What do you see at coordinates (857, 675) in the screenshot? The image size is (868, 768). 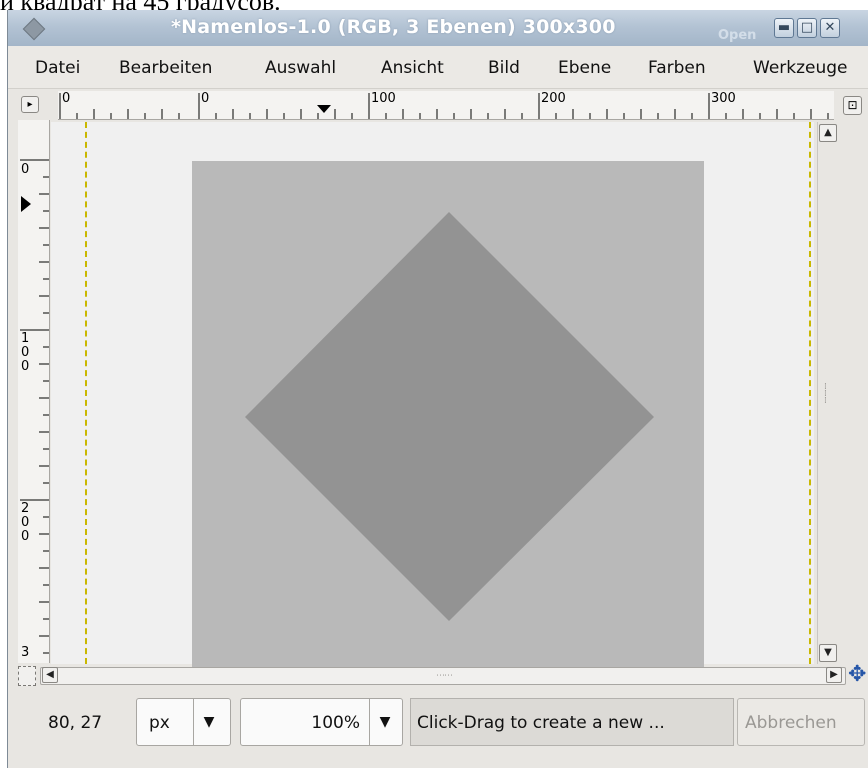 I see `move-icon: ✥` at bounding box center [857, 675].